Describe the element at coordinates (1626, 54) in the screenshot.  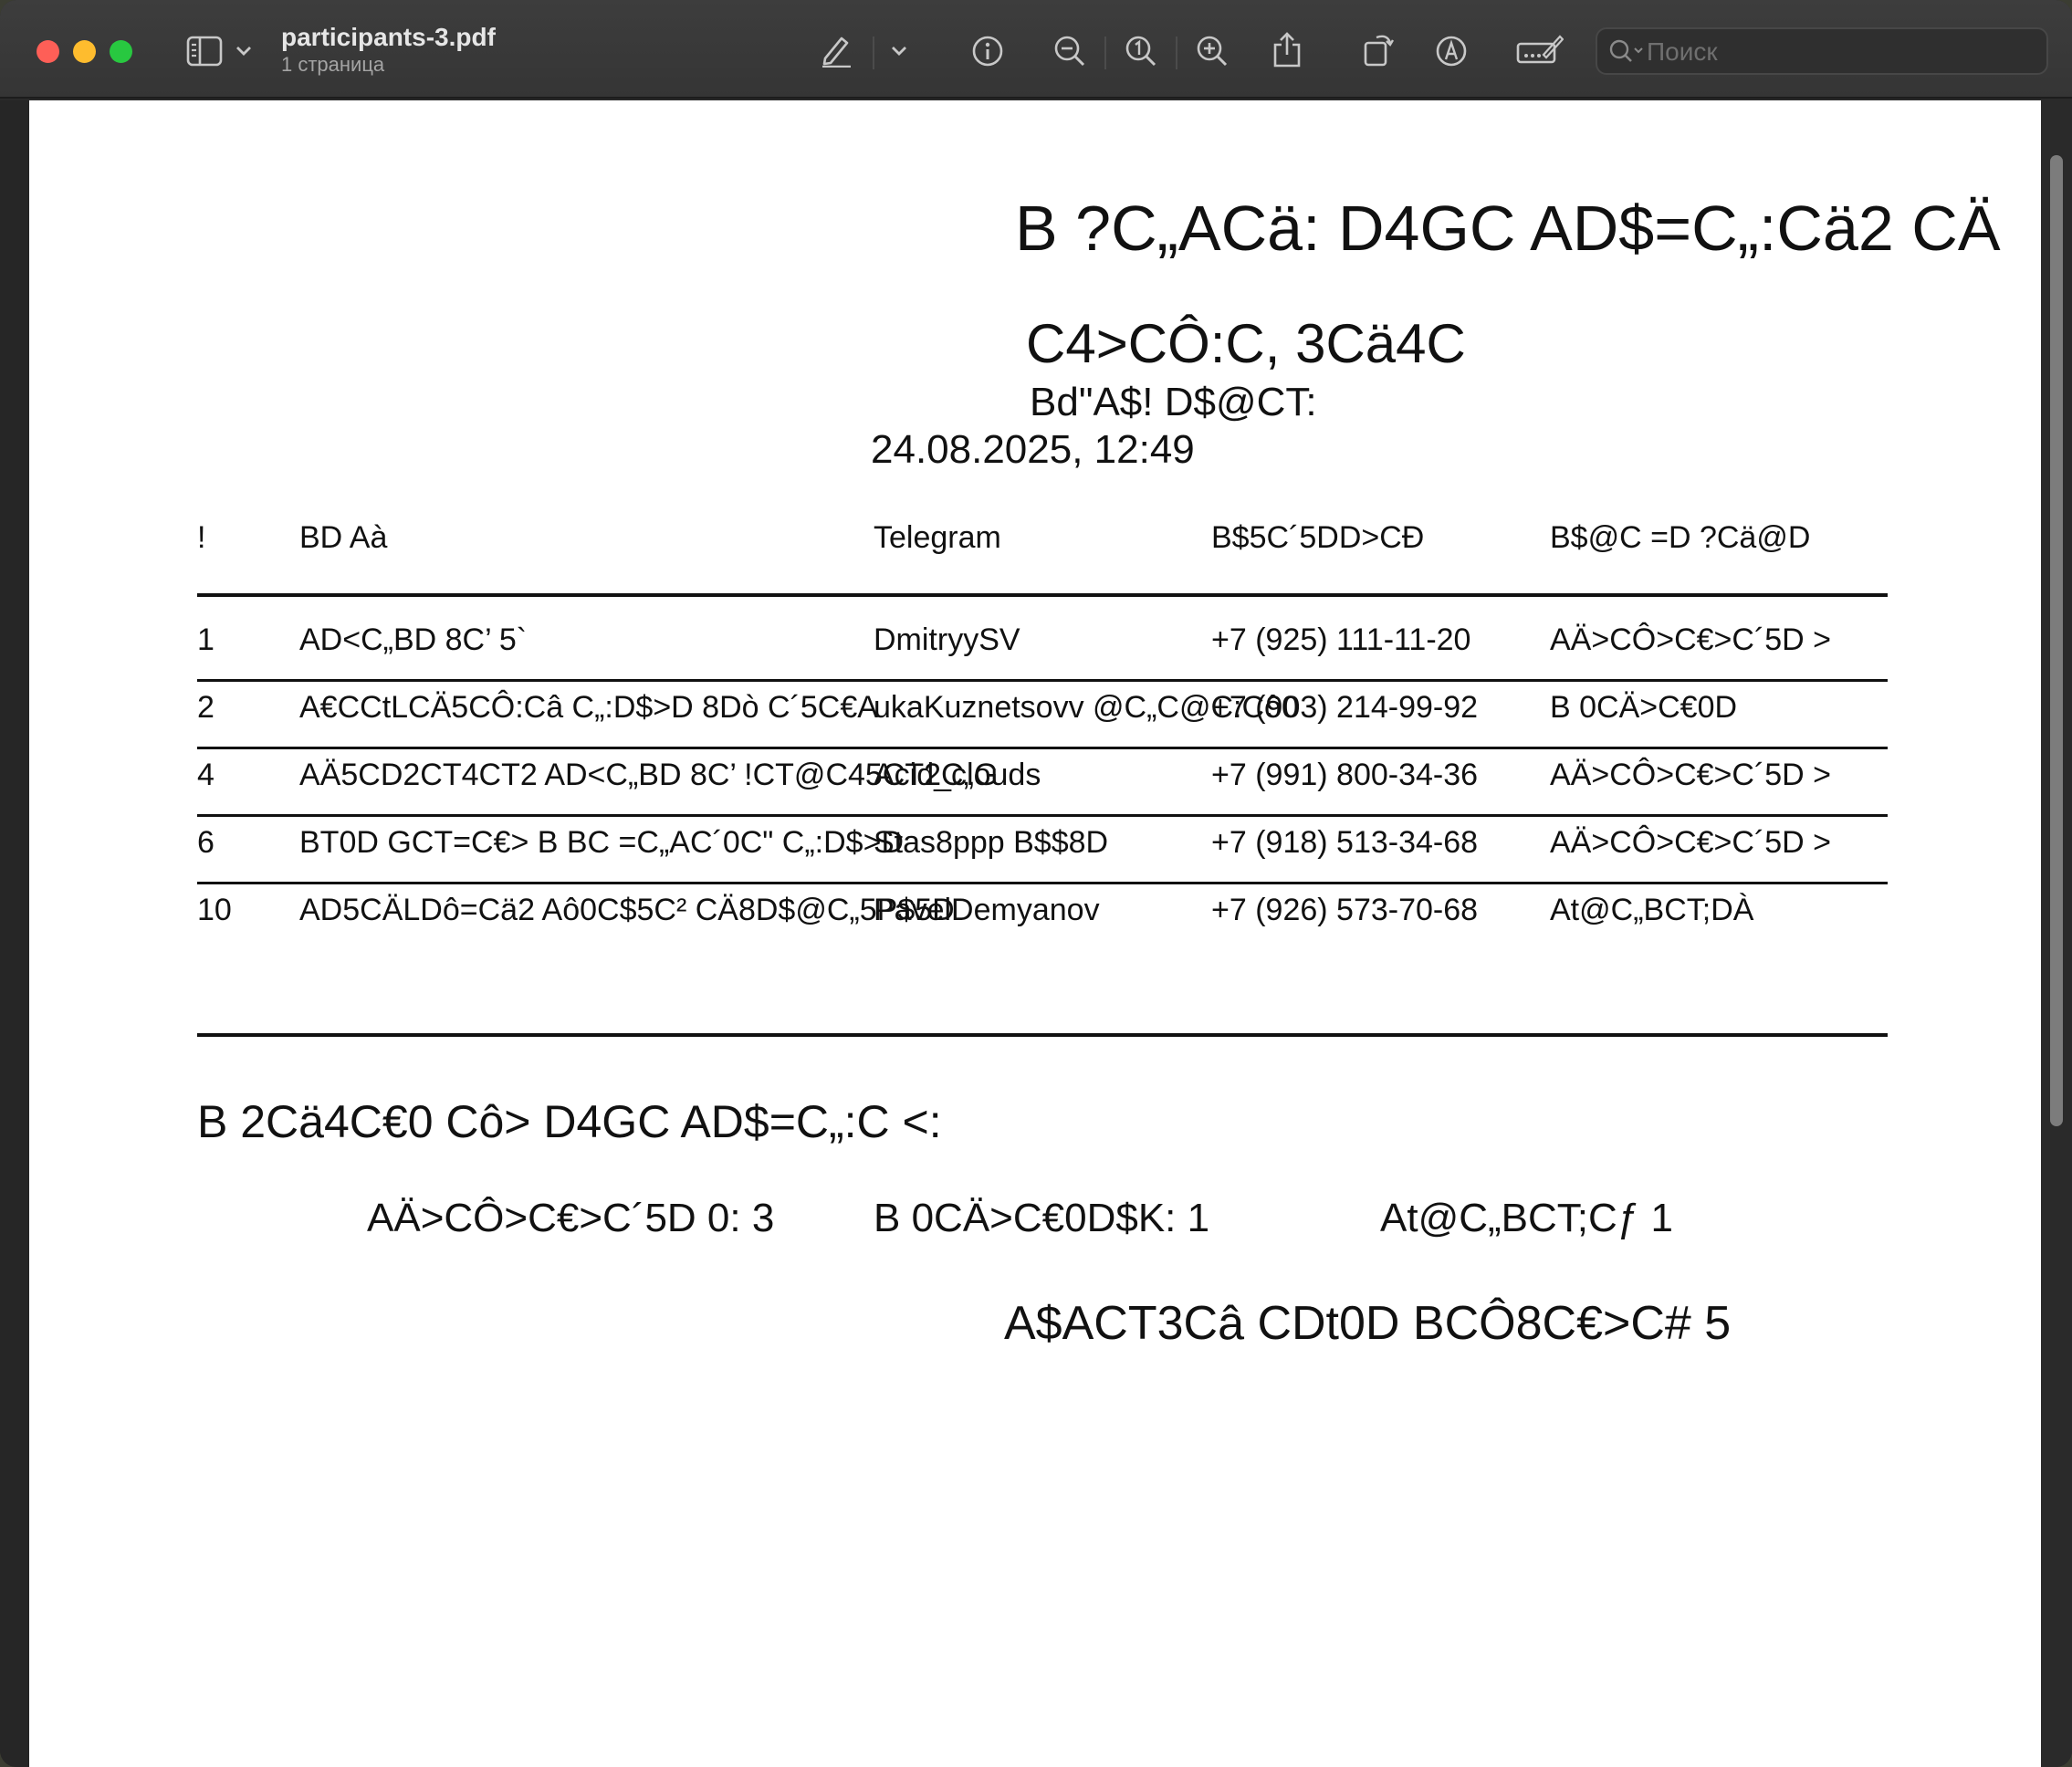
I see `search-icon` at that location.